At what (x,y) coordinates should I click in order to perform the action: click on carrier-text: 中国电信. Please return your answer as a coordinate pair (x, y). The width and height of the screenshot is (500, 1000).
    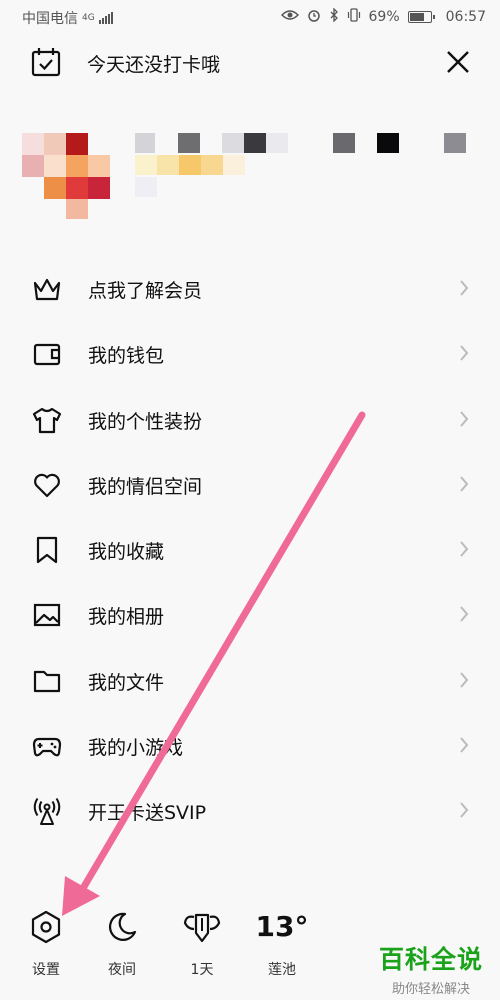
    Looking at the image, I should click on (50, 19).